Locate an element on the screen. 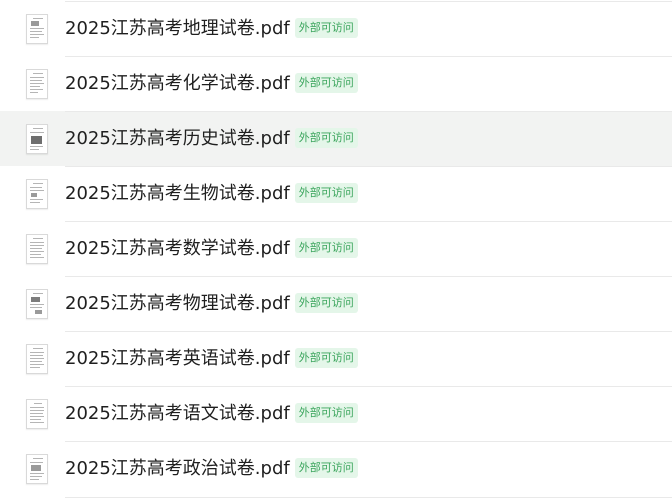 Image resolution: width=672 pixels, height=501 pixels. file-name-text: 2025江苏高考语文试卷.pdf is located at coordinates (177, 413).